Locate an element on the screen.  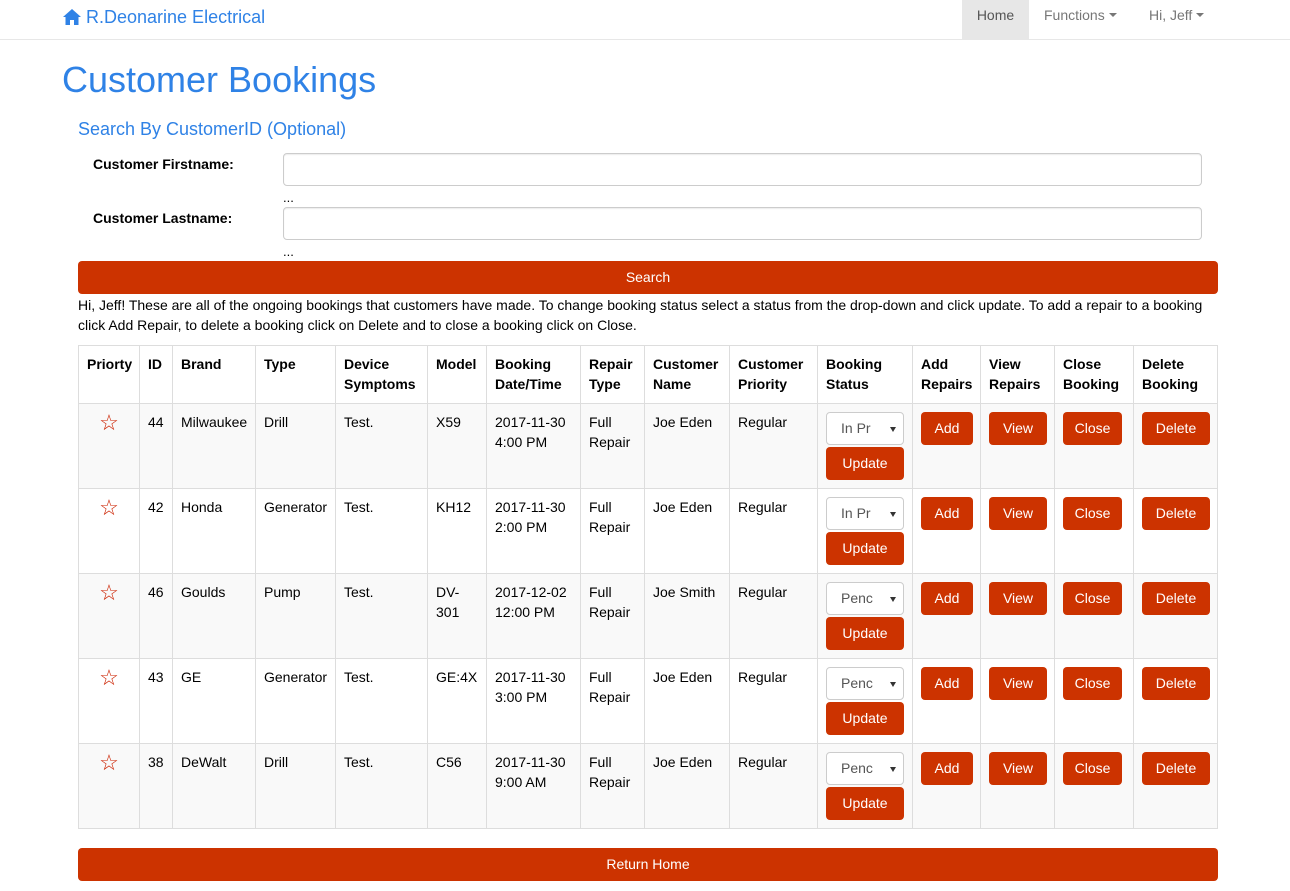
nav-home: Home is located at coordinates (995, 20).